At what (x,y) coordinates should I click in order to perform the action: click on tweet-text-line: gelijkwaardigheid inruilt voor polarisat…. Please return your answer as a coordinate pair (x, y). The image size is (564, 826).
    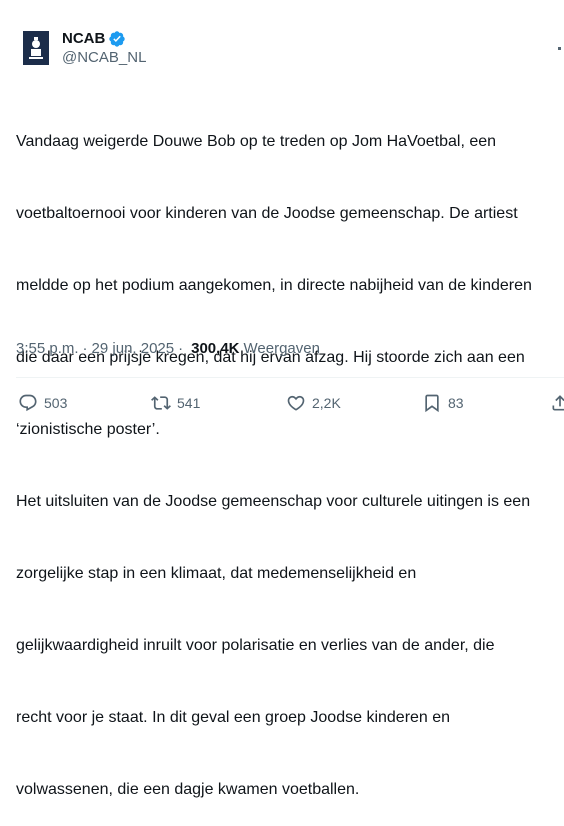
    Looking at the image, I should click on (255, 645).